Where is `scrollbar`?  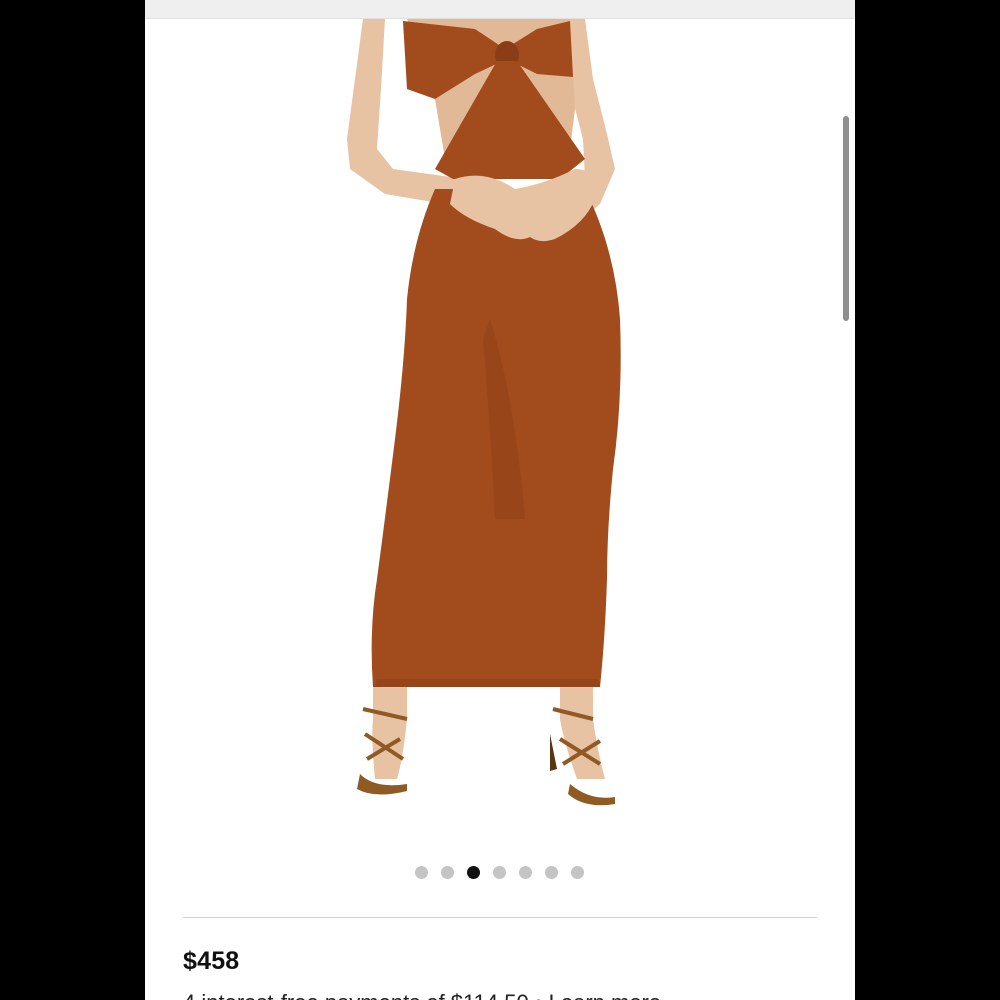
scrollbar is located at coordinates (846, 218).